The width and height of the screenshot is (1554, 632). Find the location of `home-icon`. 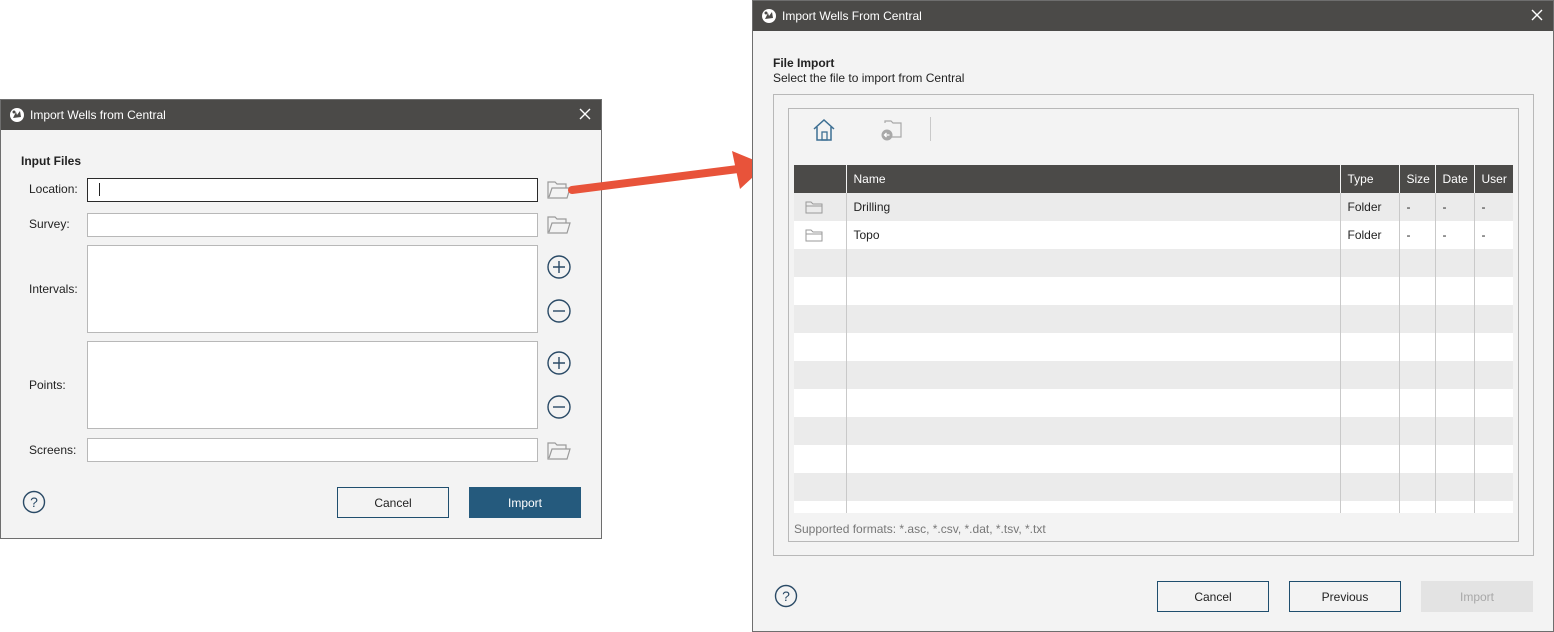

home-icon is located at coordinates (824, 130).